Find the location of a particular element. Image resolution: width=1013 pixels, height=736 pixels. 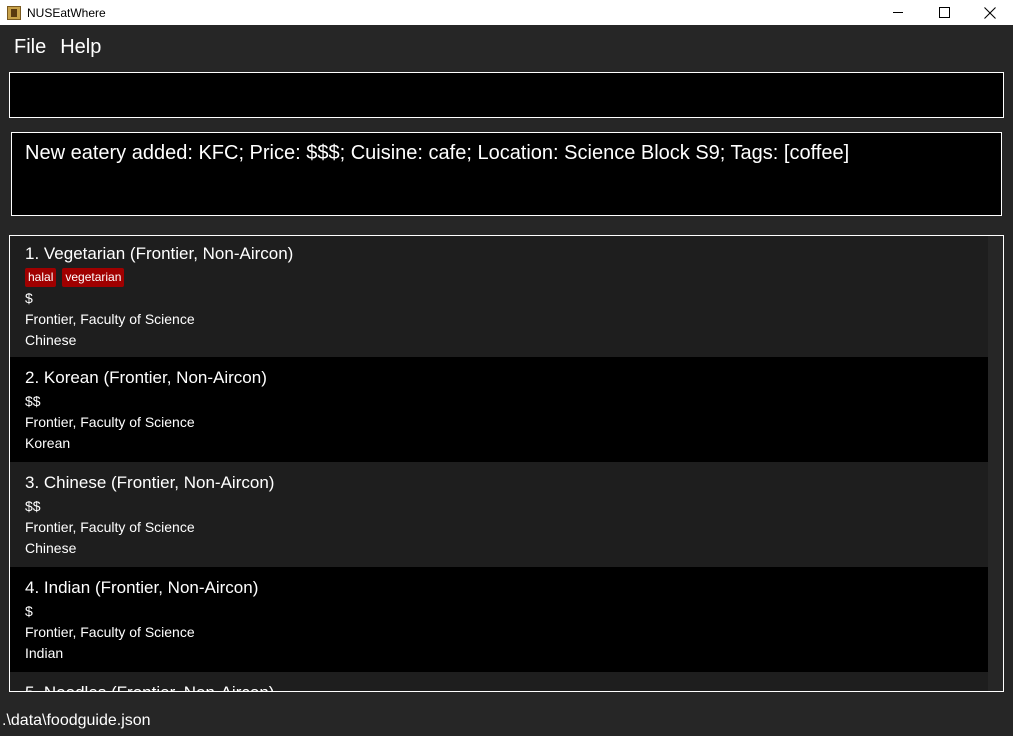

maximize-icon is located at coordinates (944, 12).